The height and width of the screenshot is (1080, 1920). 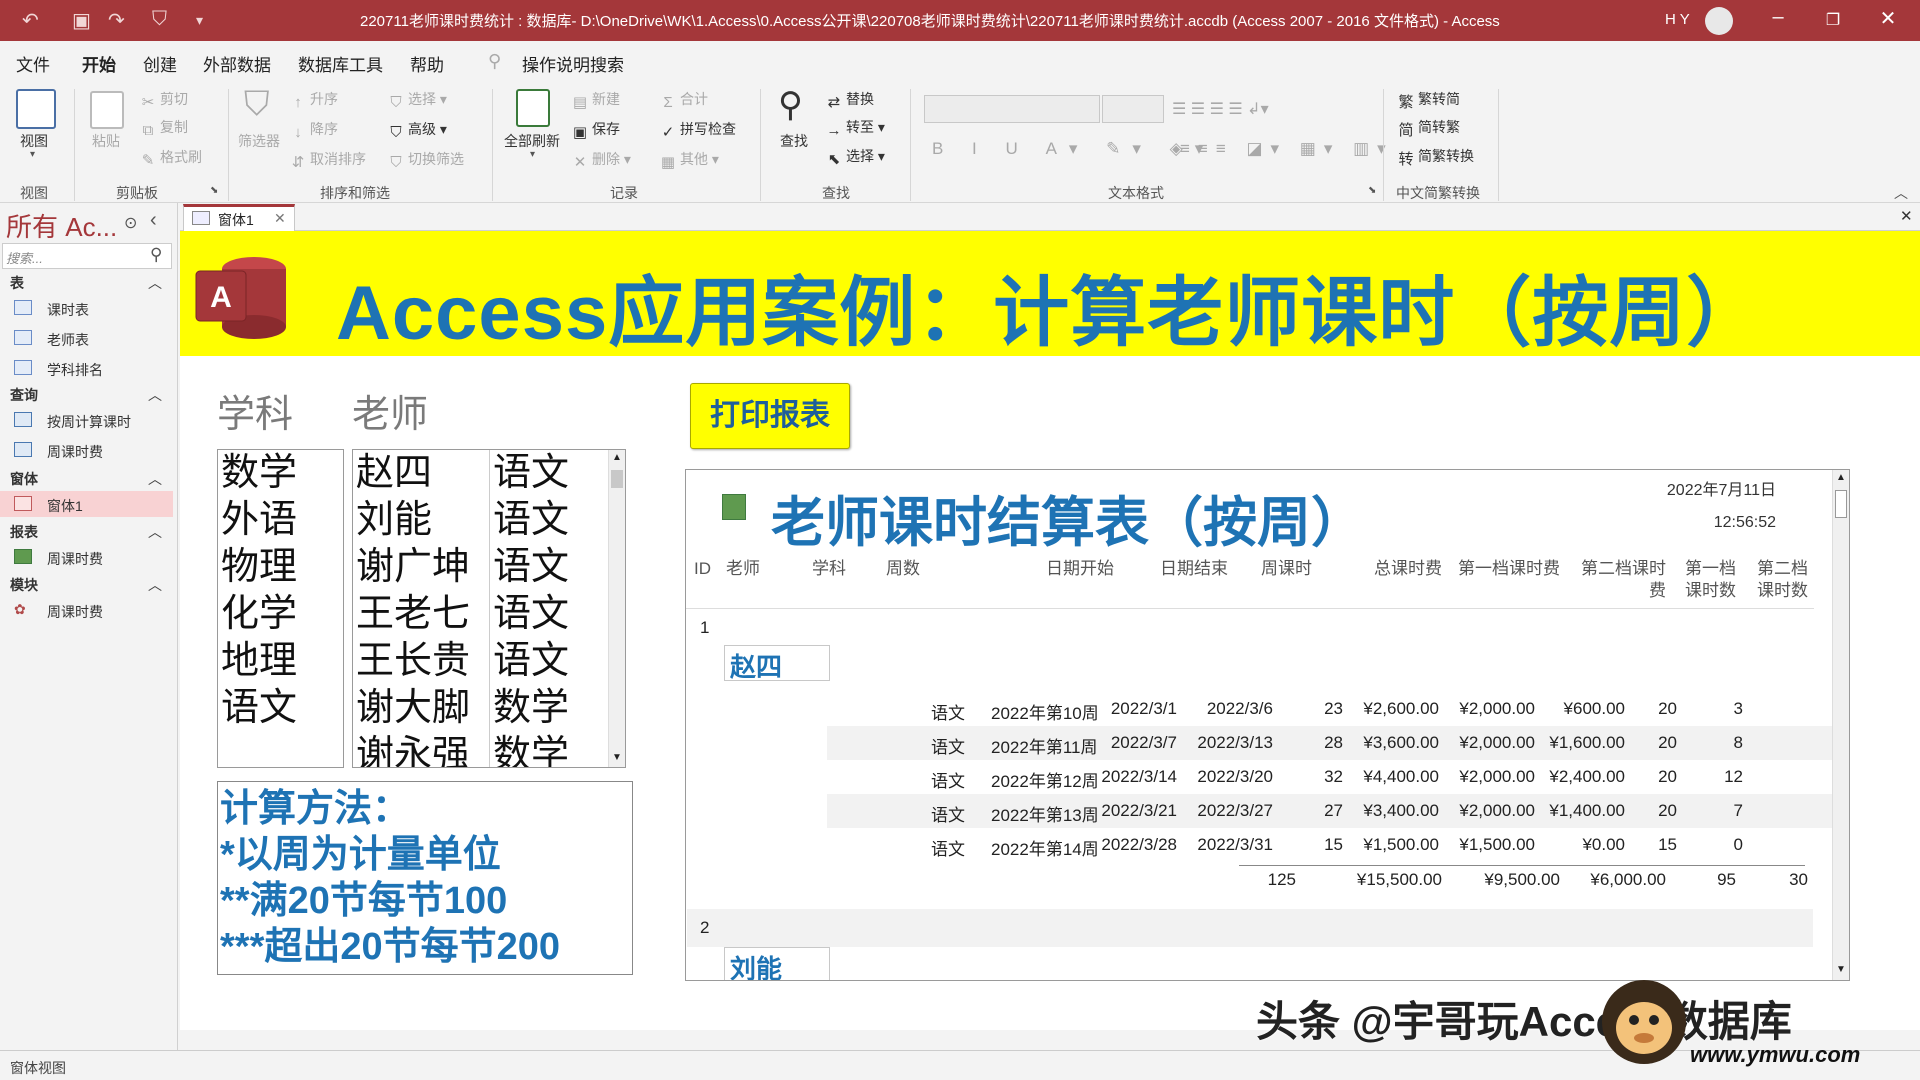 What do you see at coordinates (24, 585) in the screenshot?
I see `nav-section-modules: 模块` at bounding box center [24, 585].